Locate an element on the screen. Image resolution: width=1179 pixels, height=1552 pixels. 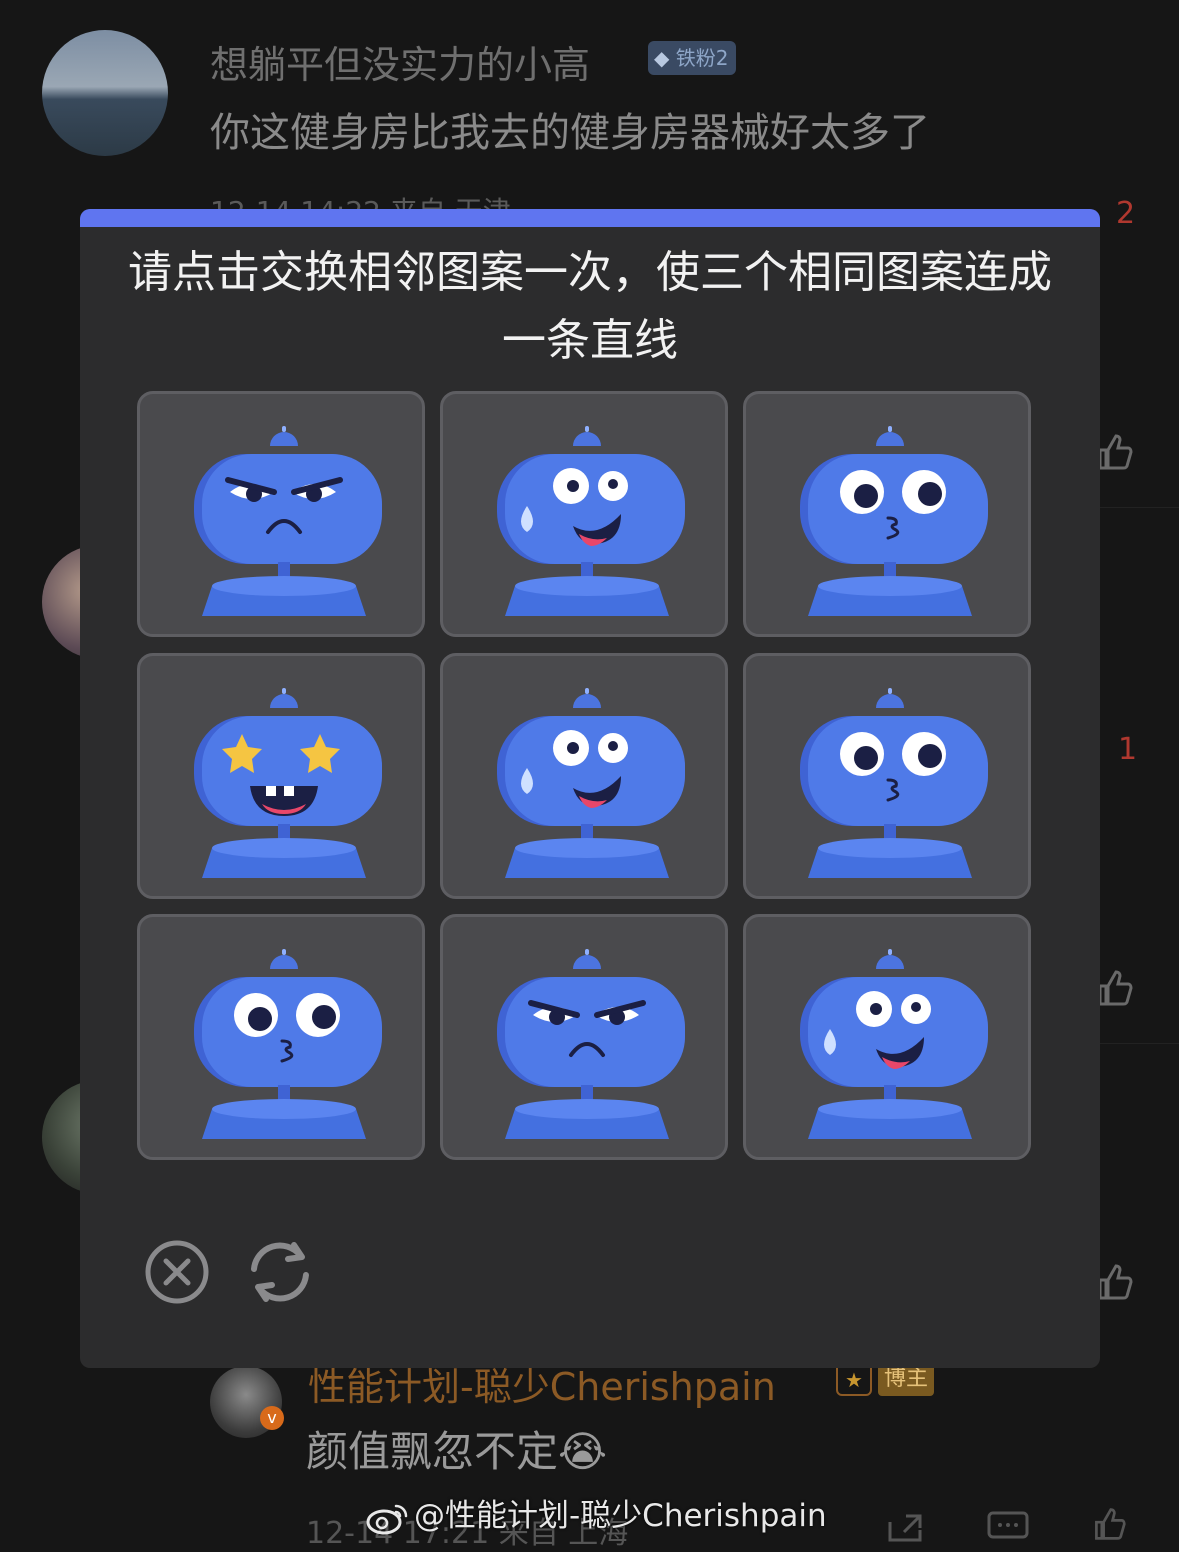
diamond-icon: ◆ is located at coordinates (662, 58).